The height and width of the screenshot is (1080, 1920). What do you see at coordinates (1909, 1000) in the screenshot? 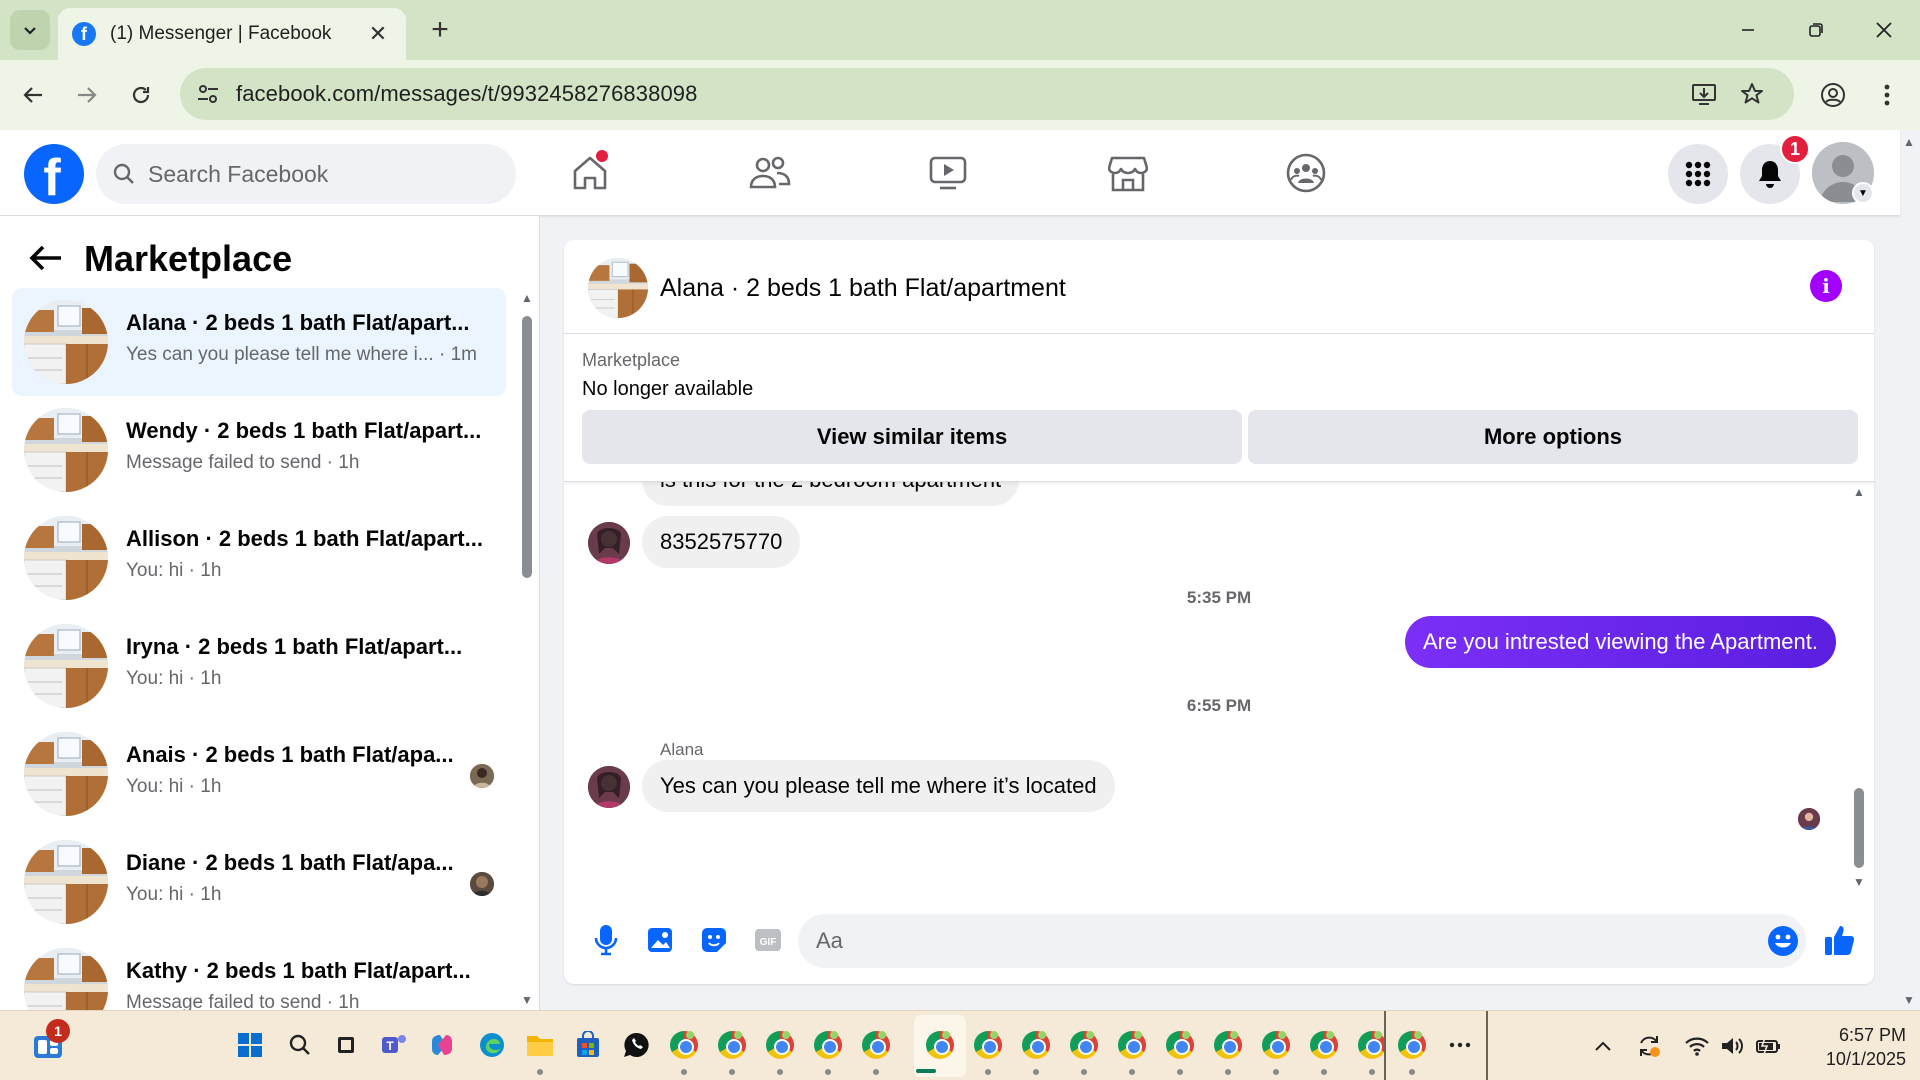
I see `page-scroll-down-arrow: ▼` at bounding box center [1909, 1000].